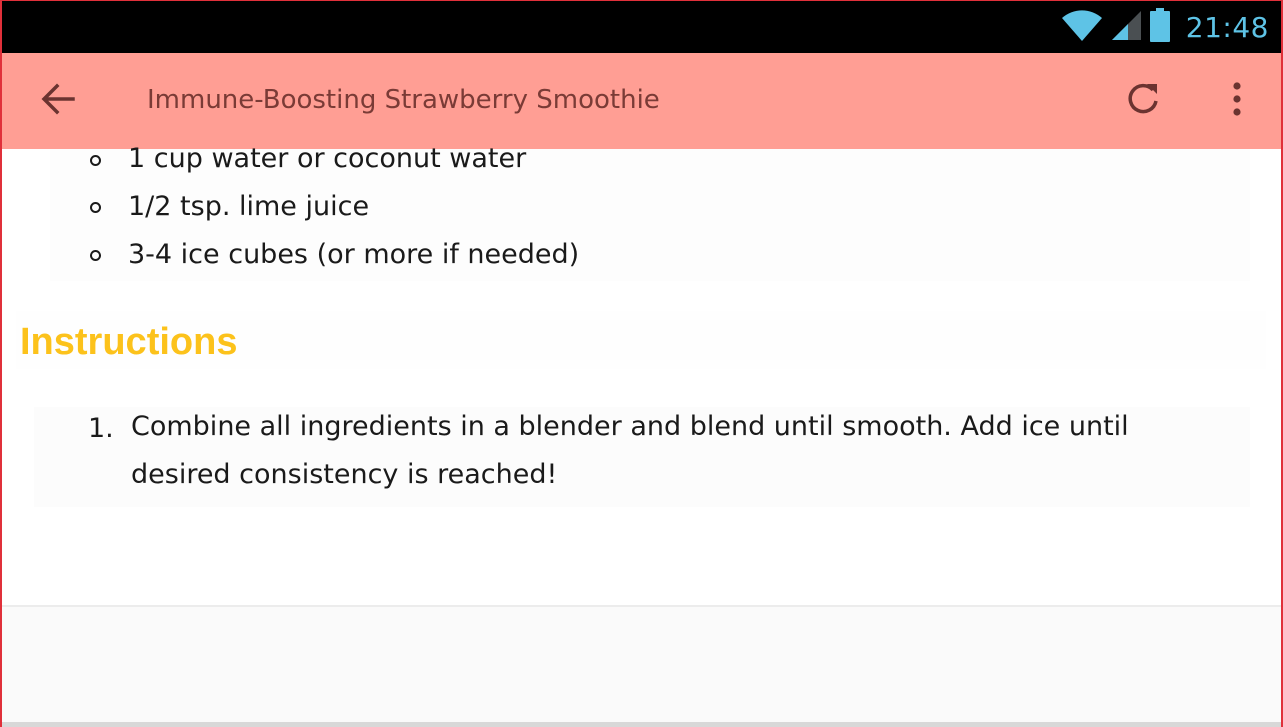 The height and width of the screenshot is (727, 1283). What do you see at coordinates (1160, 27) in the screenshot?
I see `battery-icon` at bounding box center [1160, 27].